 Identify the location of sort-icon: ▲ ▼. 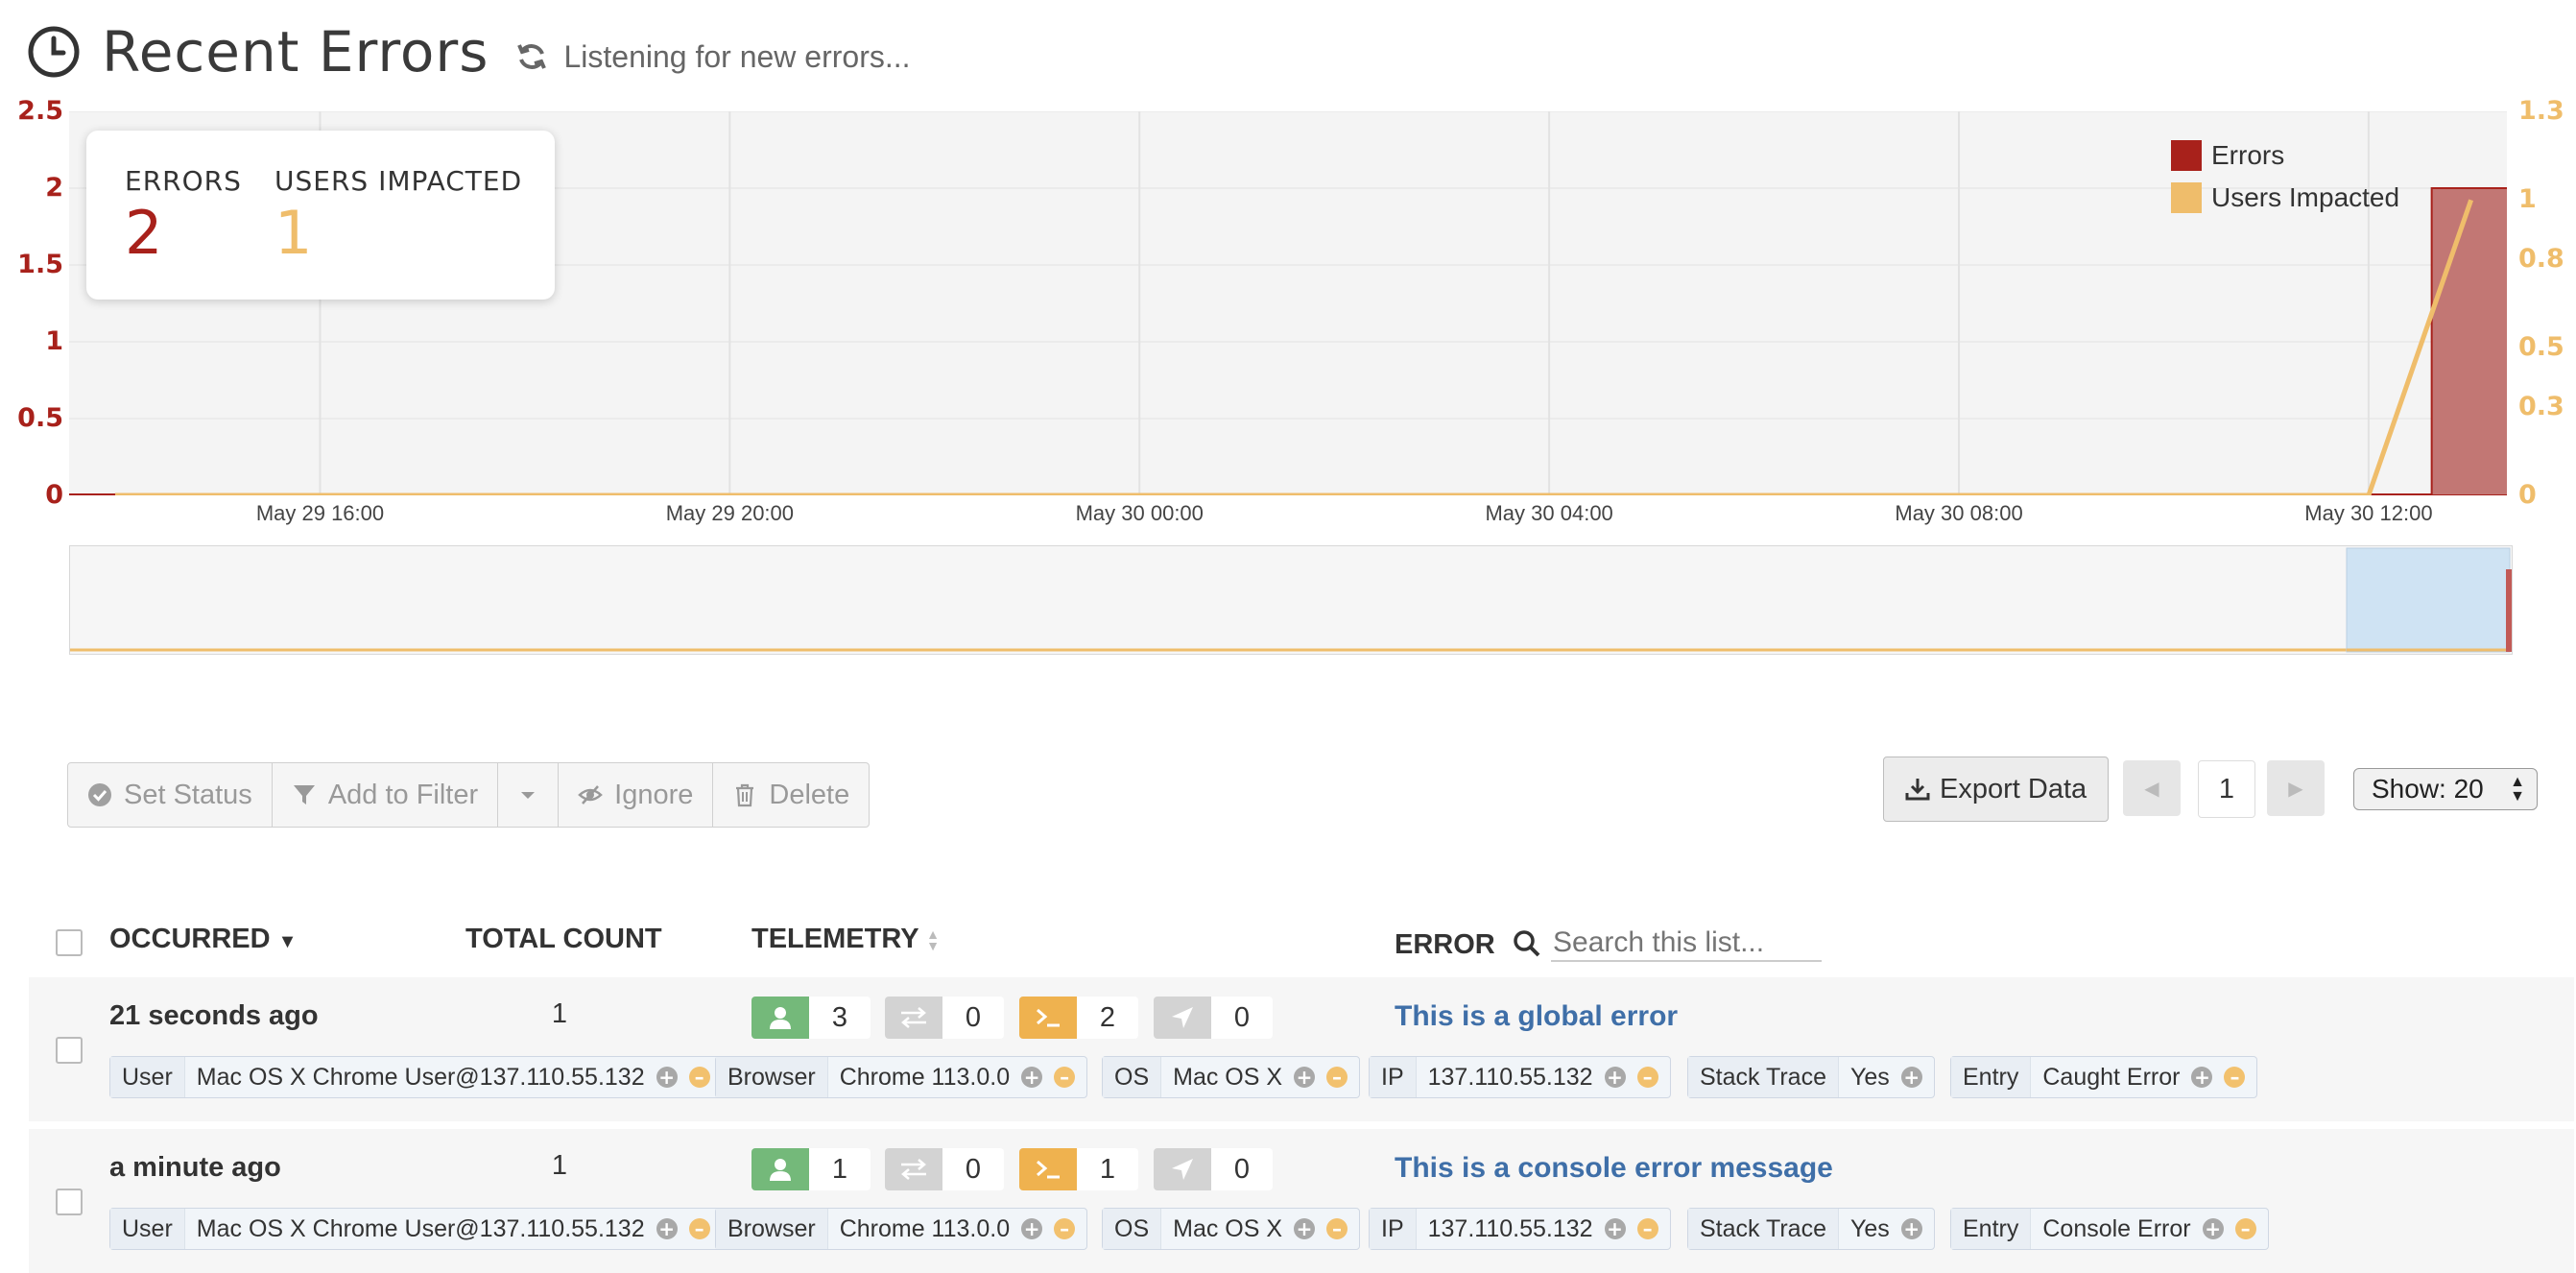
(933, 940).